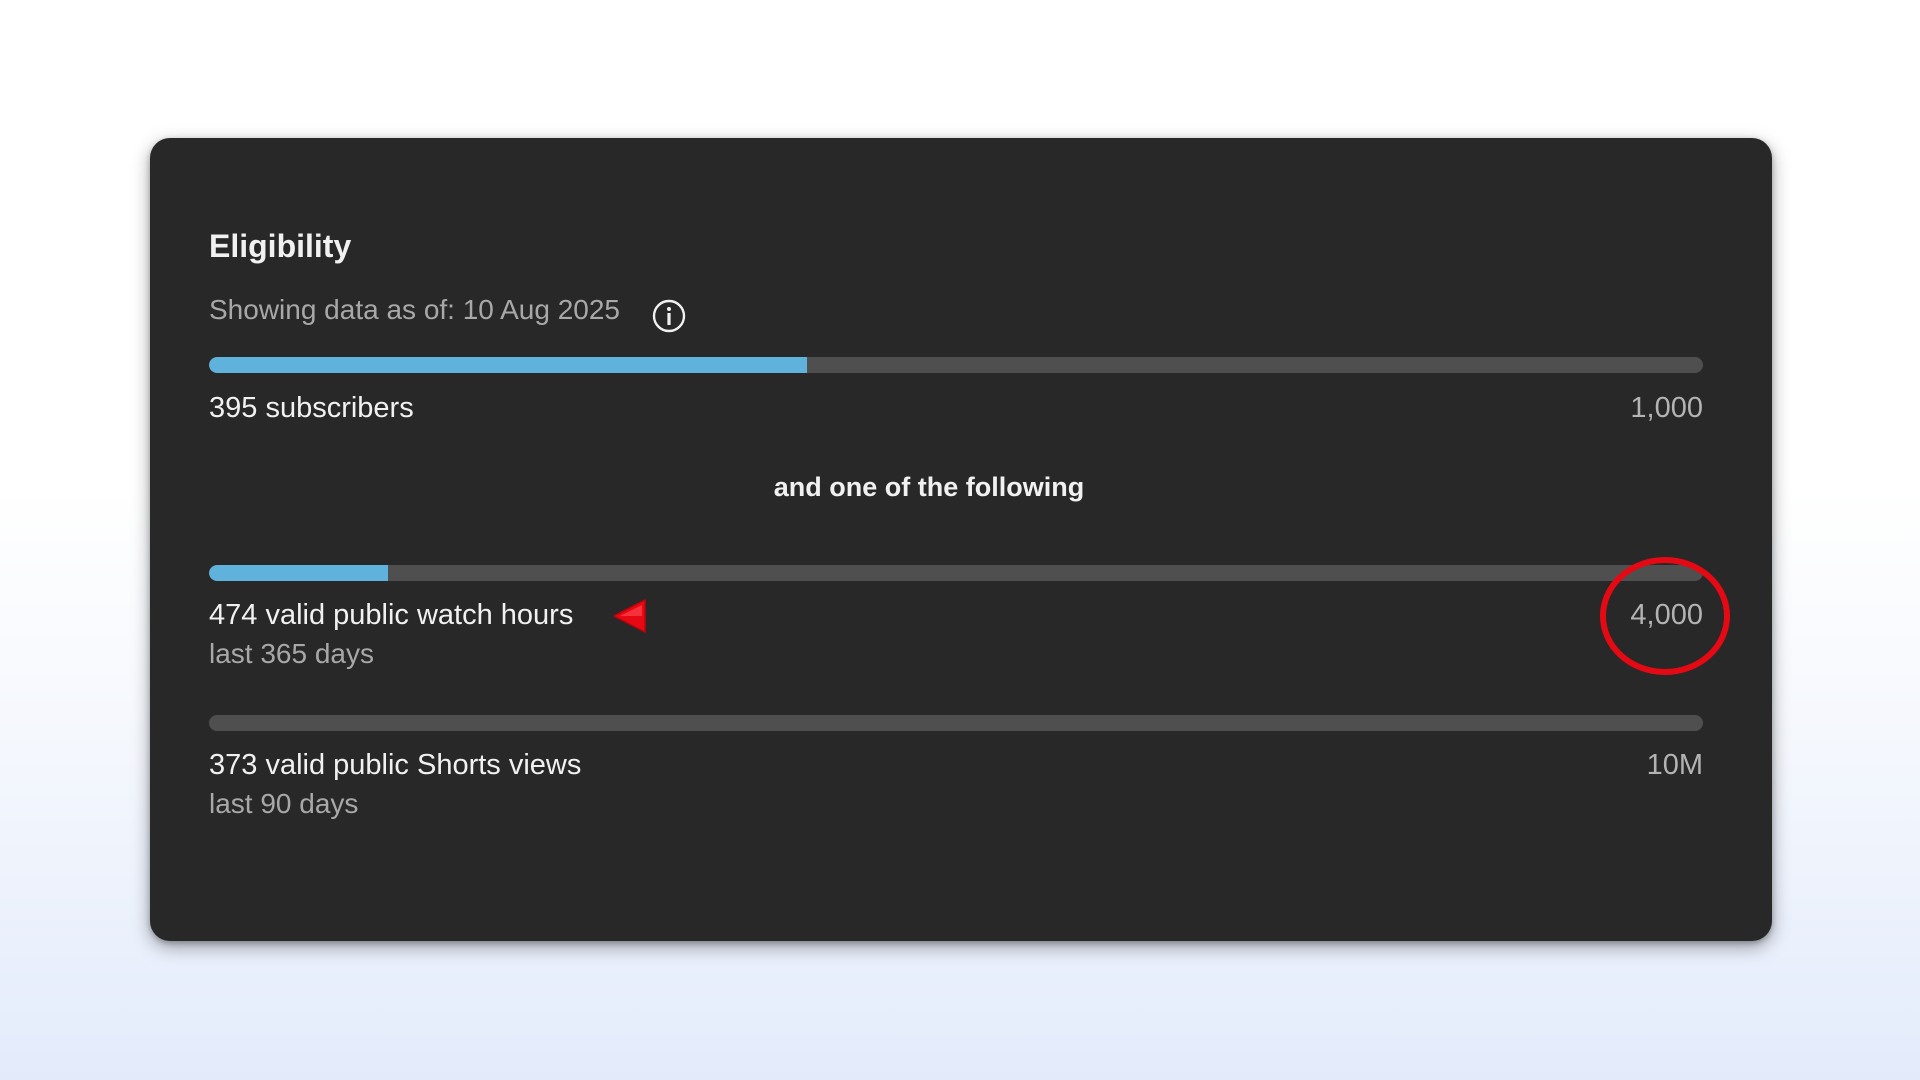  What do you see at coordinates (1674, 765) in the screenshot?
I see `shorts-views-target: 10M` at bounding box center [1674, 765].